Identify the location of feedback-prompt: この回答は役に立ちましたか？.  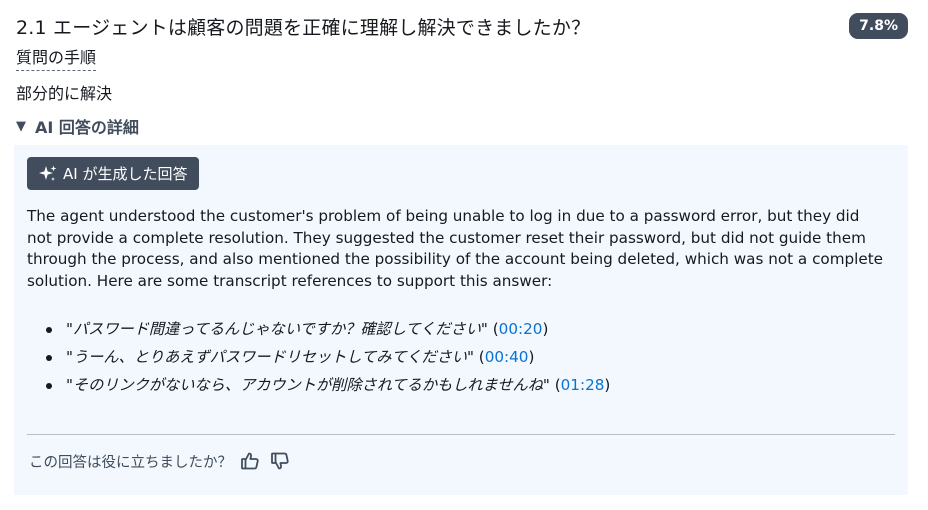
(130, 462).